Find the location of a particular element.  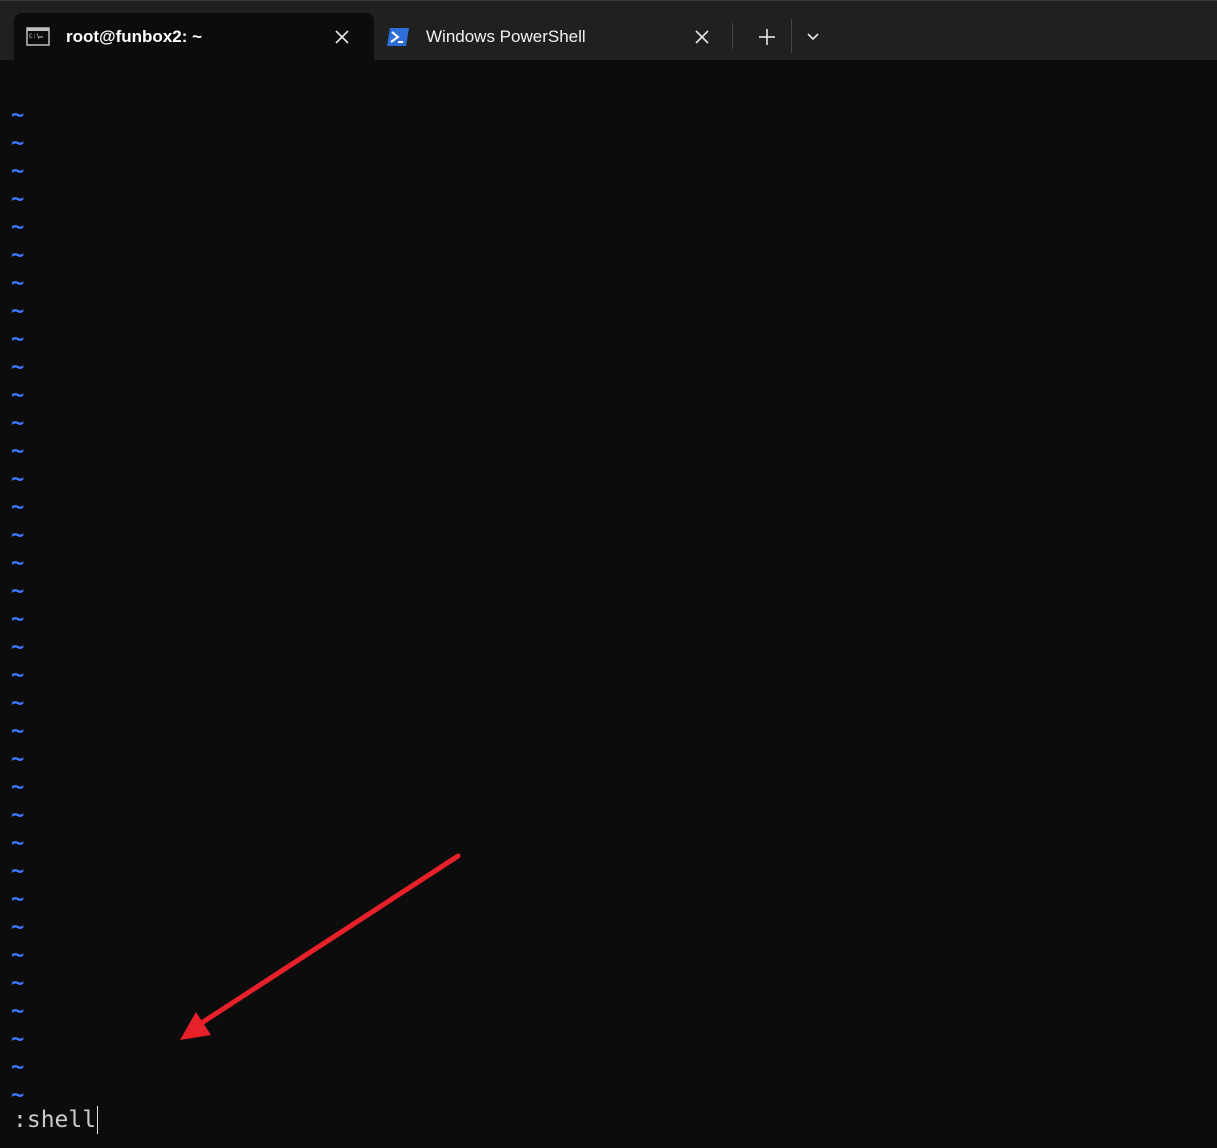

tab-label: root@funbox2: ~ is located at coordinates (134, 36).